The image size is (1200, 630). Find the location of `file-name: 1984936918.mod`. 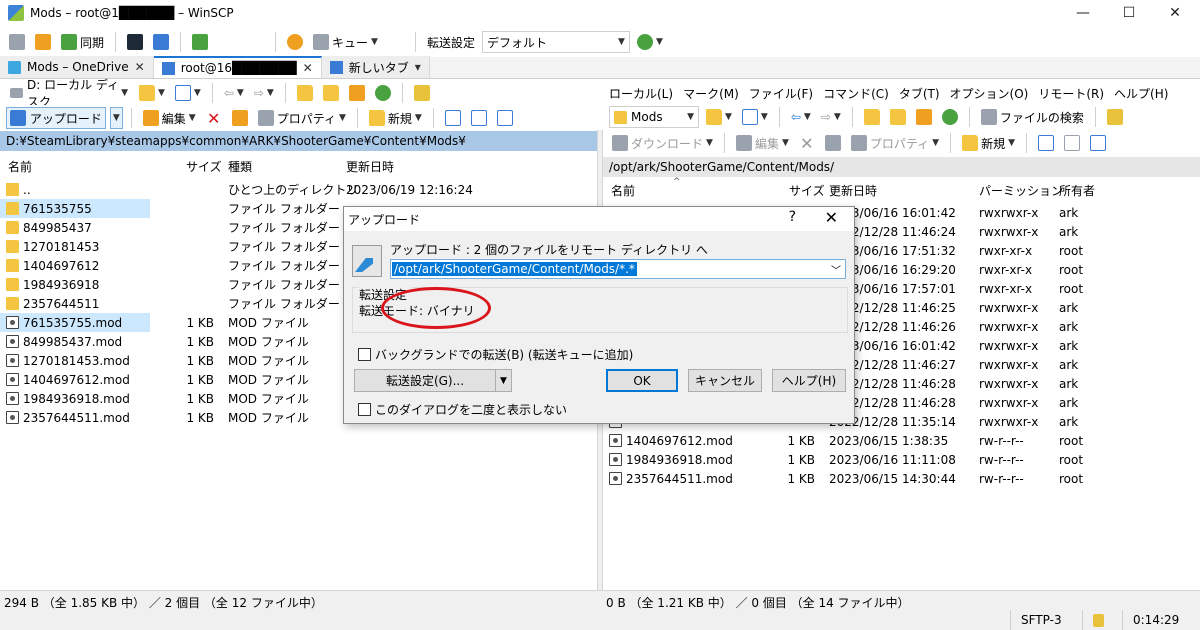

file-name: 1984936918.mod is located at coordinates (76, 398).